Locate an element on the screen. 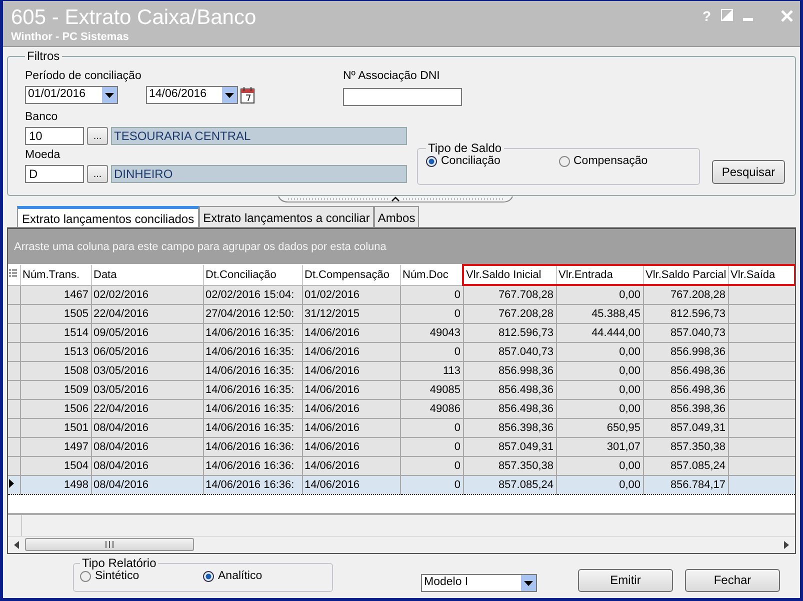 This screenshot has width=803, height=601. table-cell: 301,07 is located at coordinates (599, 447).